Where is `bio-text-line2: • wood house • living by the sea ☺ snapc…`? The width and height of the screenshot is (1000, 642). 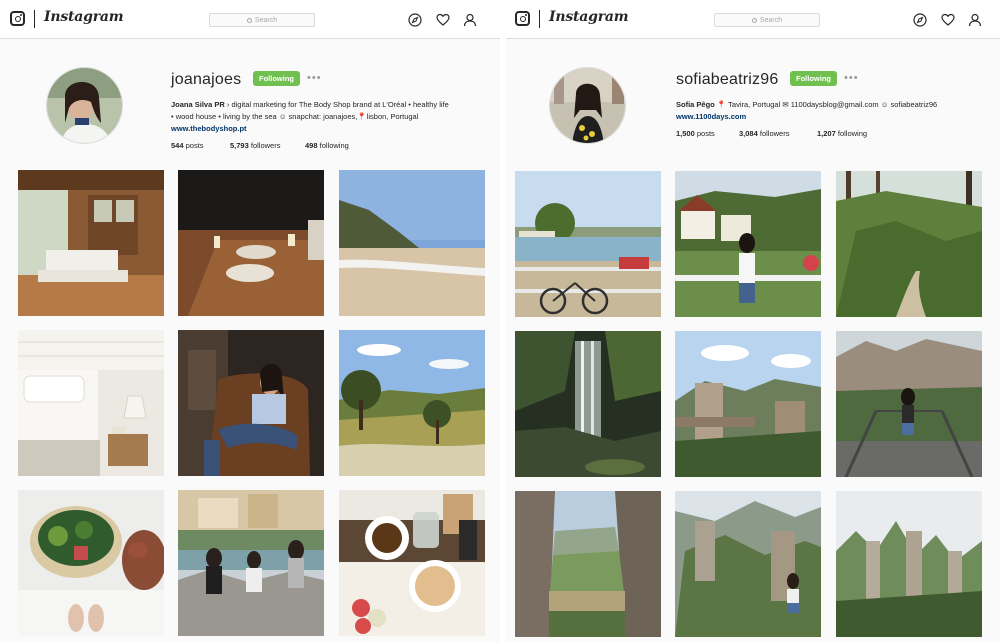
bio-text-line2: • wood house • living by the sea ☺ snapc… is located at coordinates (295, 116).